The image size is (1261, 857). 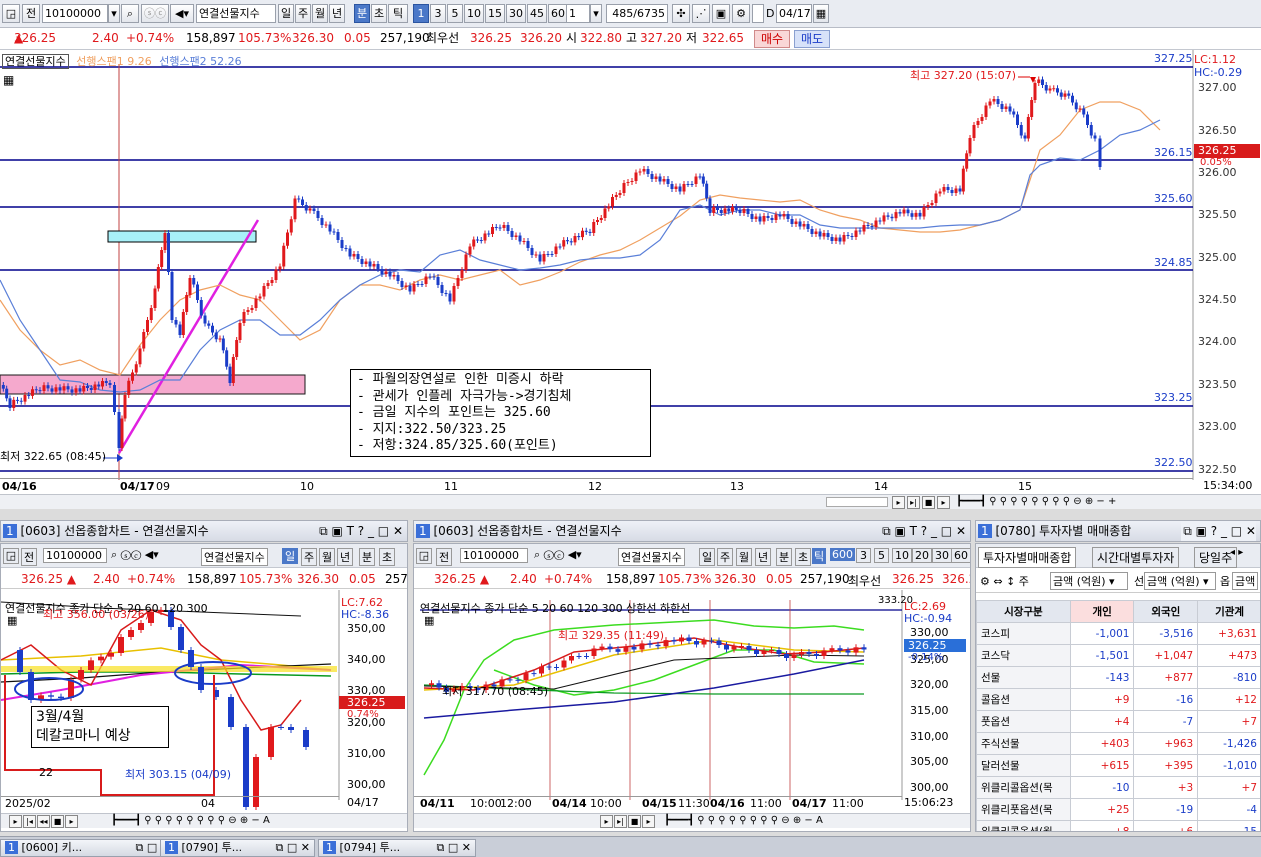 I want to click on mid-grid-icon: ▦, so click(x=429, y=620).